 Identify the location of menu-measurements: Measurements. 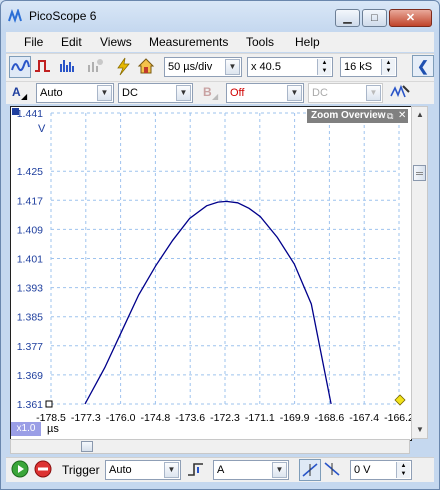
(188, 42).